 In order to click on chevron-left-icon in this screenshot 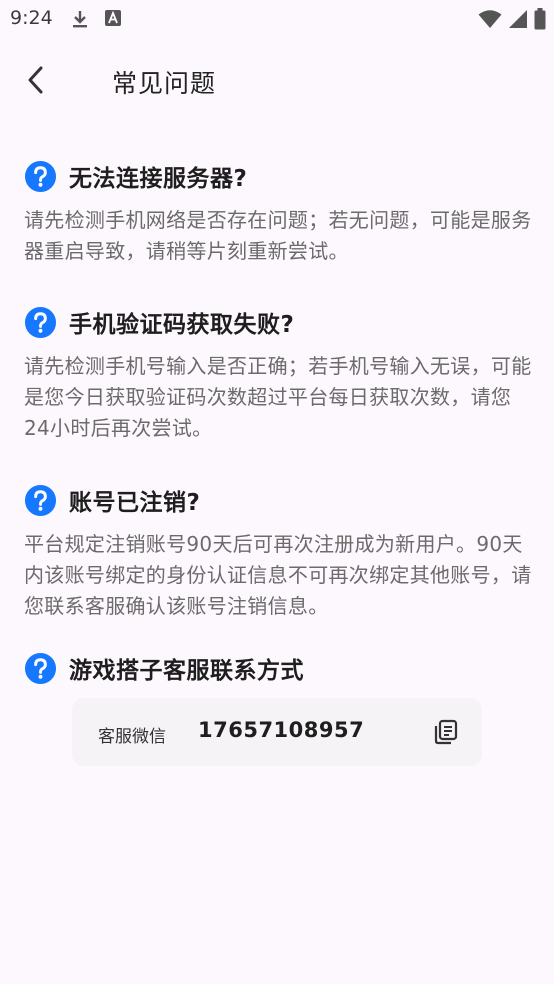, I will do `click(35, 80)`.